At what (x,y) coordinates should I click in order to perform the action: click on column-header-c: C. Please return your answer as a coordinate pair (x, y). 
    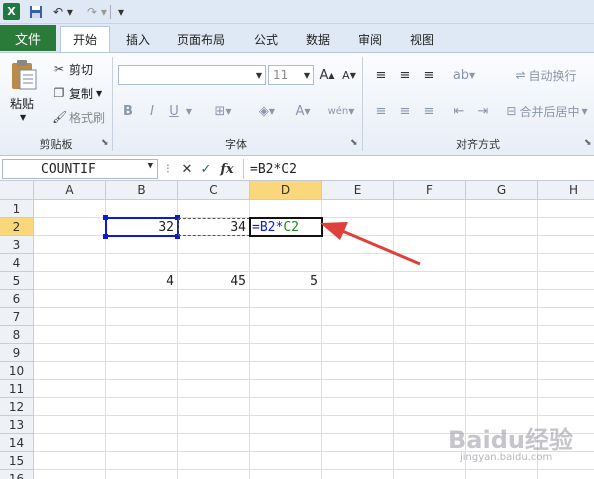
    Looking at the image, I should click on (214, 190).